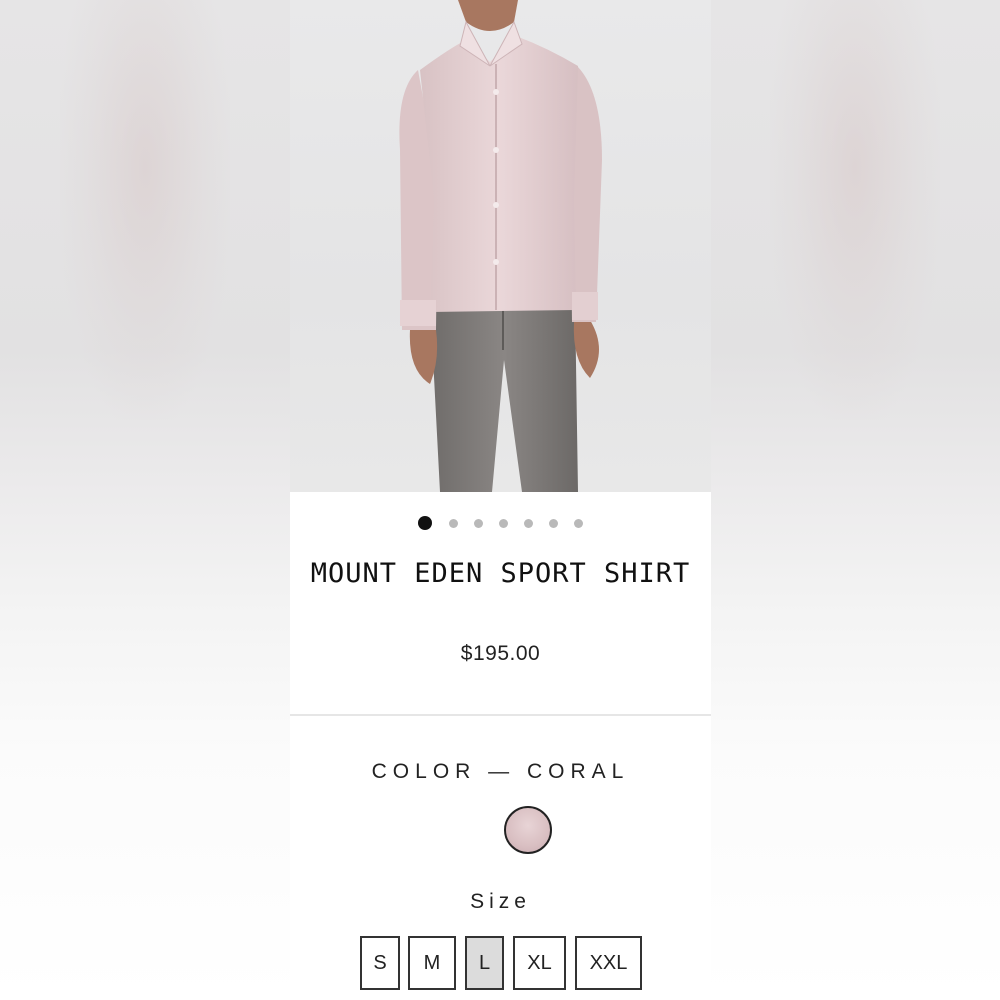 The width and height of the screenshot is (1000, 1000). Describe the element at coordinates (500, 901) in the screenshot. I see `size-label: Size` at that location.